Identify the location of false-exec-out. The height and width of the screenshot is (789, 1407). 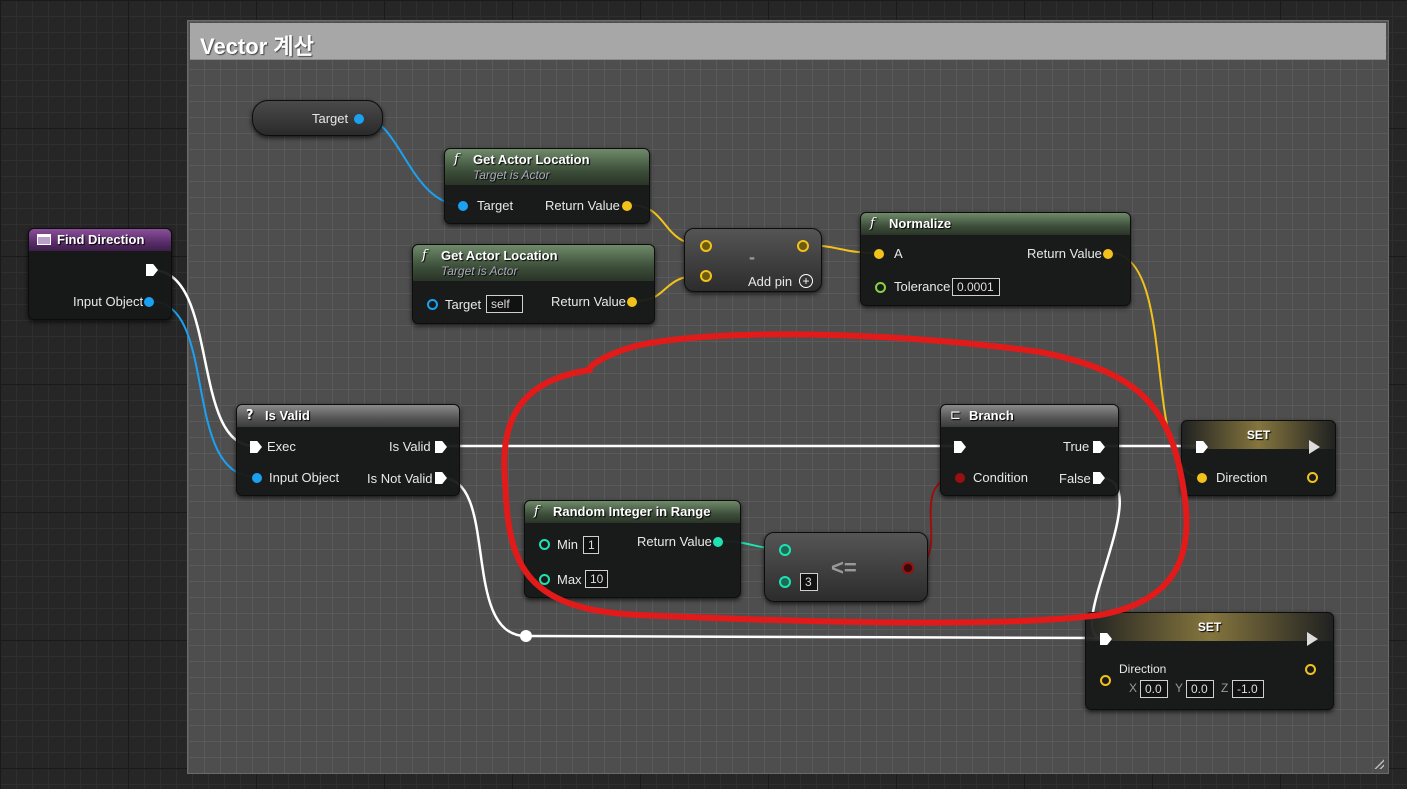
(1099, 478).